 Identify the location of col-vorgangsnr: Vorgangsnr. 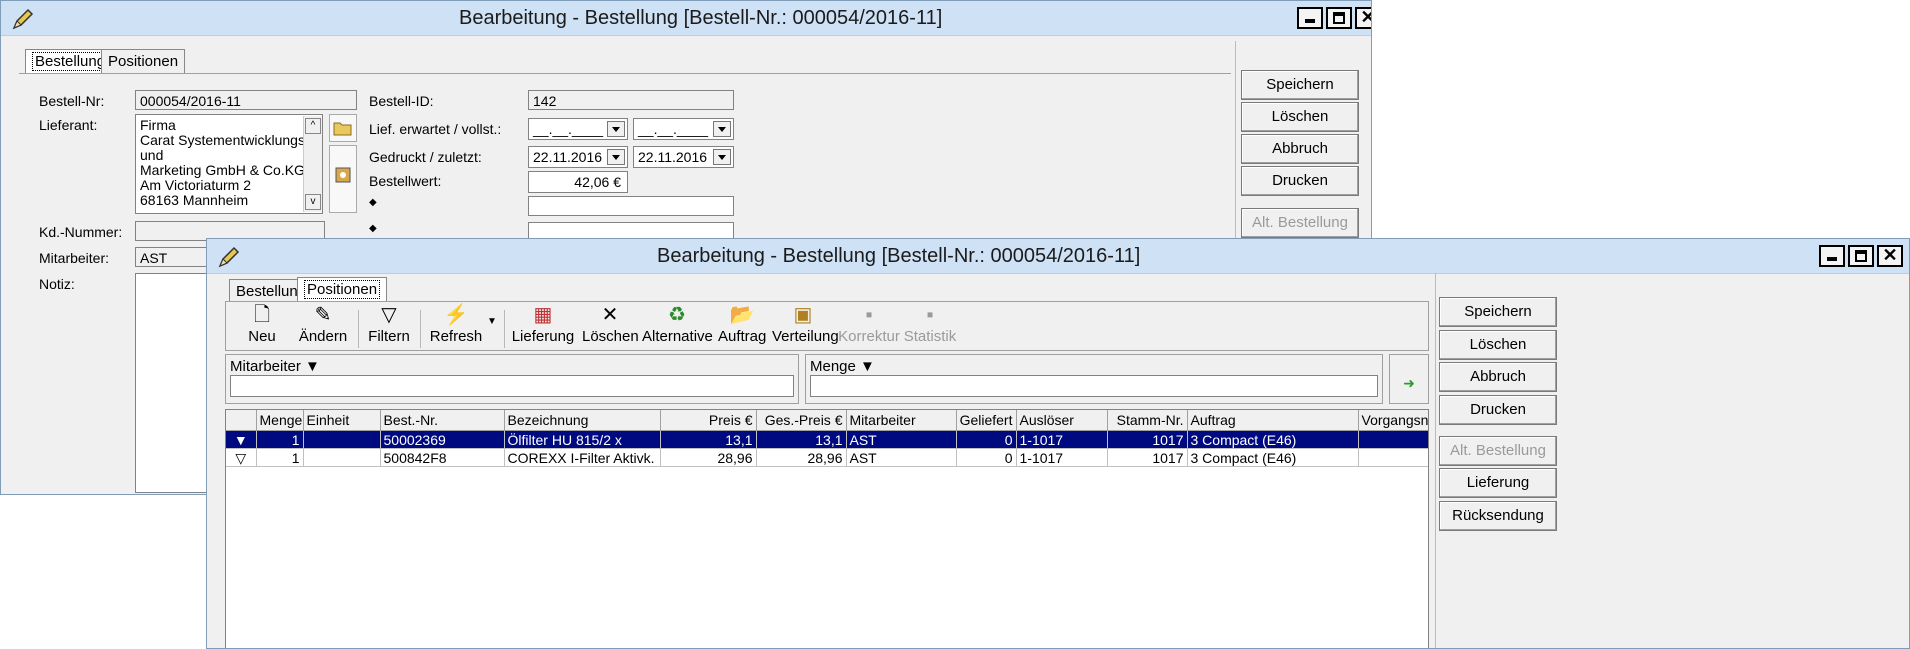
(1393, 420).